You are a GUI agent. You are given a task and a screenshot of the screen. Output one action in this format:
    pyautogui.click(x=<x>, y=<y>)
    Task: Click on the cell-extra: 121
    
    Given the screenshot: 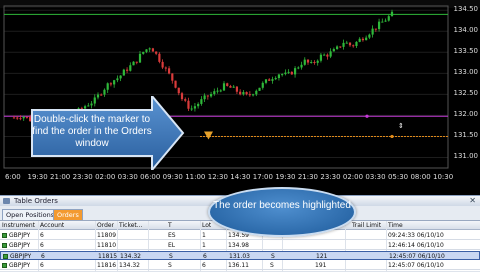 What is the action you would take?
    pyautogui.click(x=322, y=256)
    